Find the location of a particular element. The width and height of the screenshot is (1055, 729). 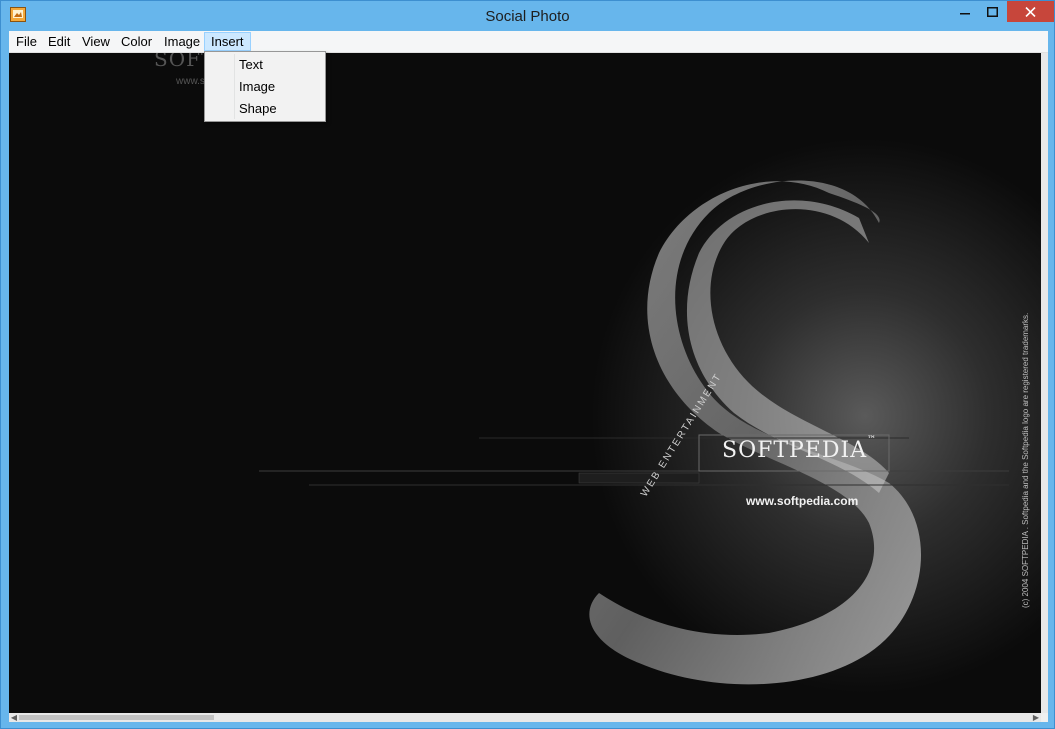

menu-insert: Insert is located at coordinates (227, 41).